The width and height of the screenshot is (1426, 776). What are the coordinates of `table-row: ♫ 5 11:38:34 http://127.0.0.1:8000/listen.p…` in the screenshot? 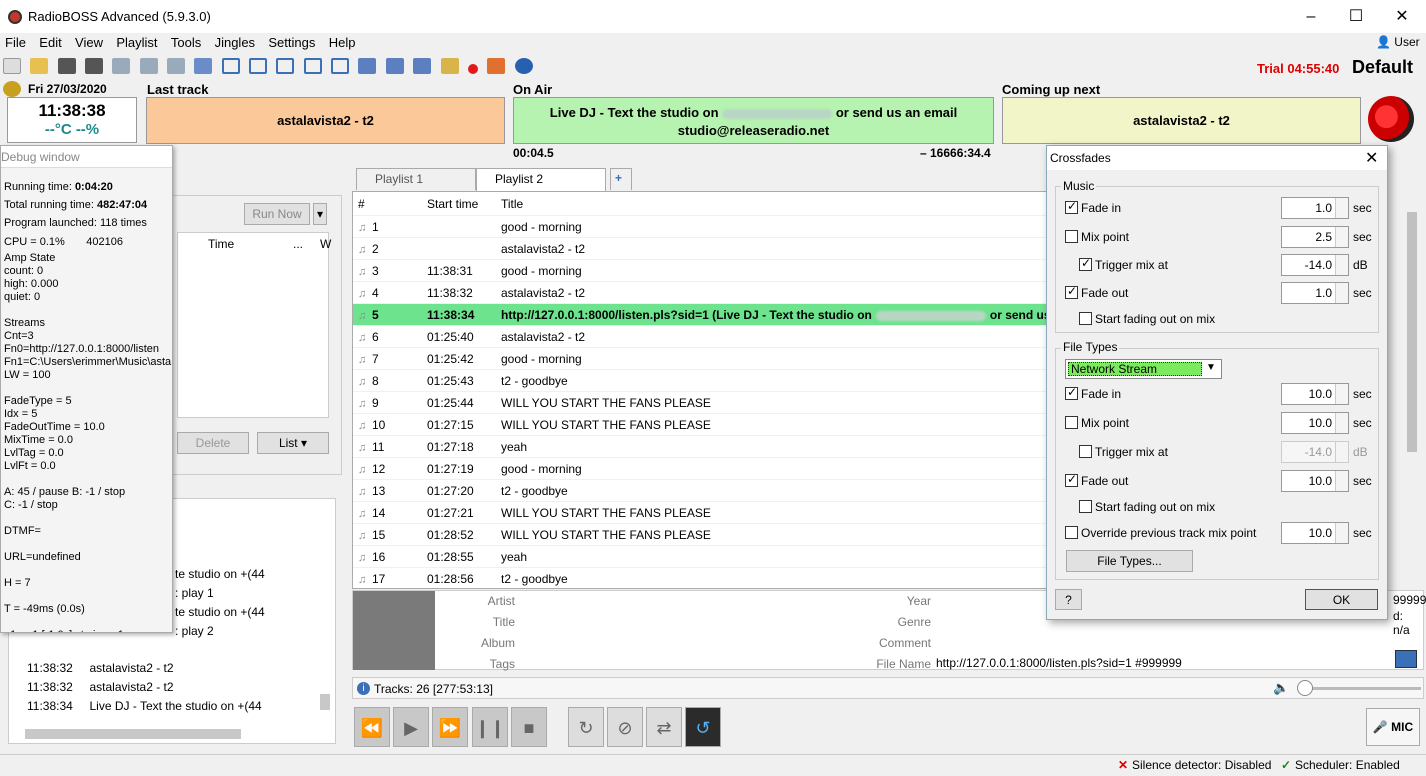 It's located at (699, 315).